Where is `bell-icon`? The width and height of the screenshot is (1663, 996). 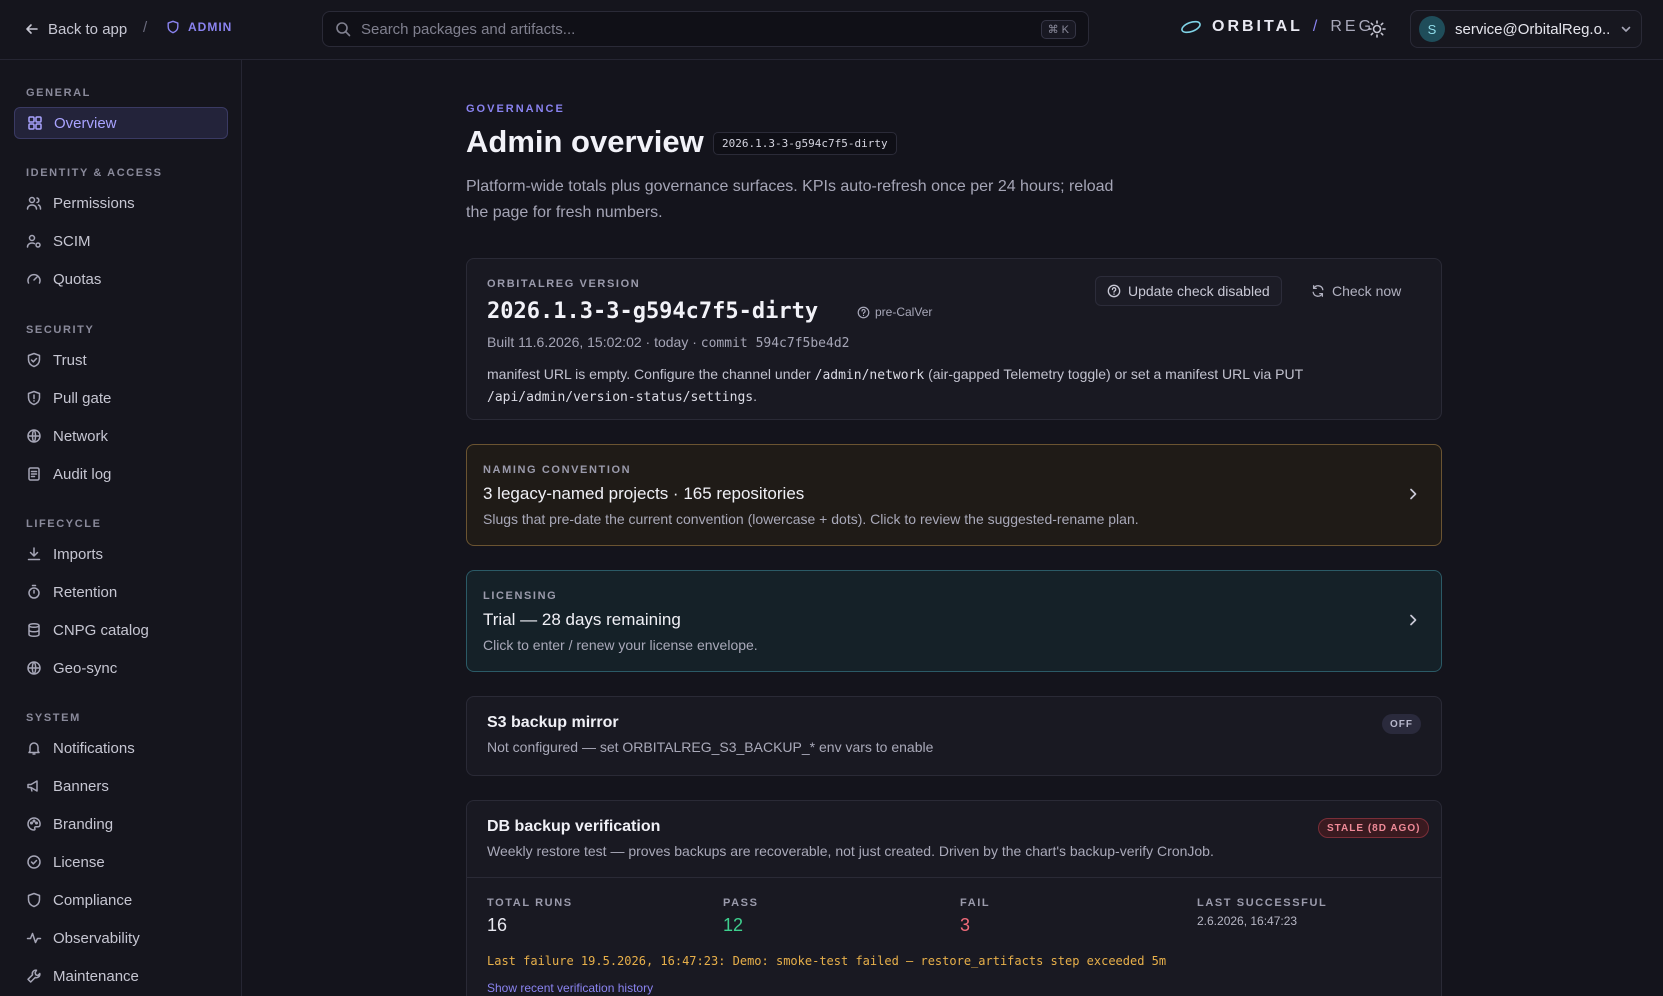 bell-icon is located at coordinates (34, 748).